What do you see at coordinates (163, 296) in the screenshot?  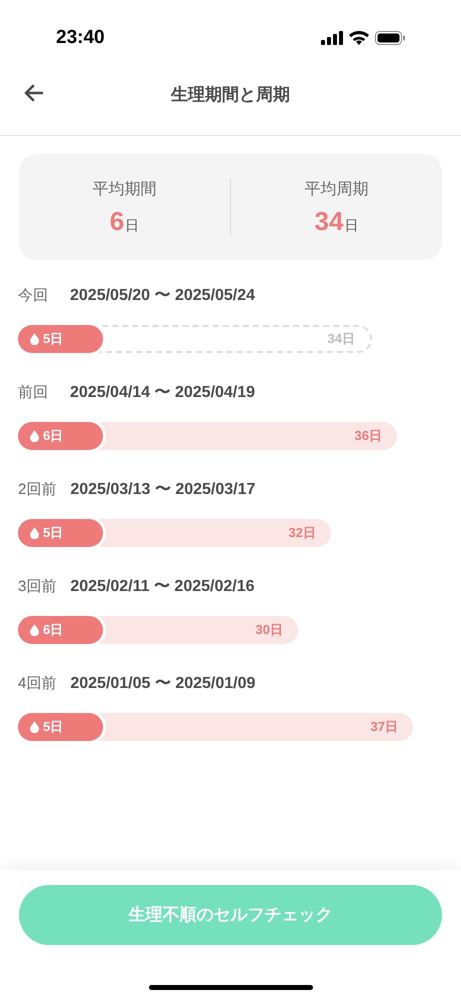 I see `cycle-dates: 2025/05/20 〜 2025/05/24` at bounding box center [163, 296].